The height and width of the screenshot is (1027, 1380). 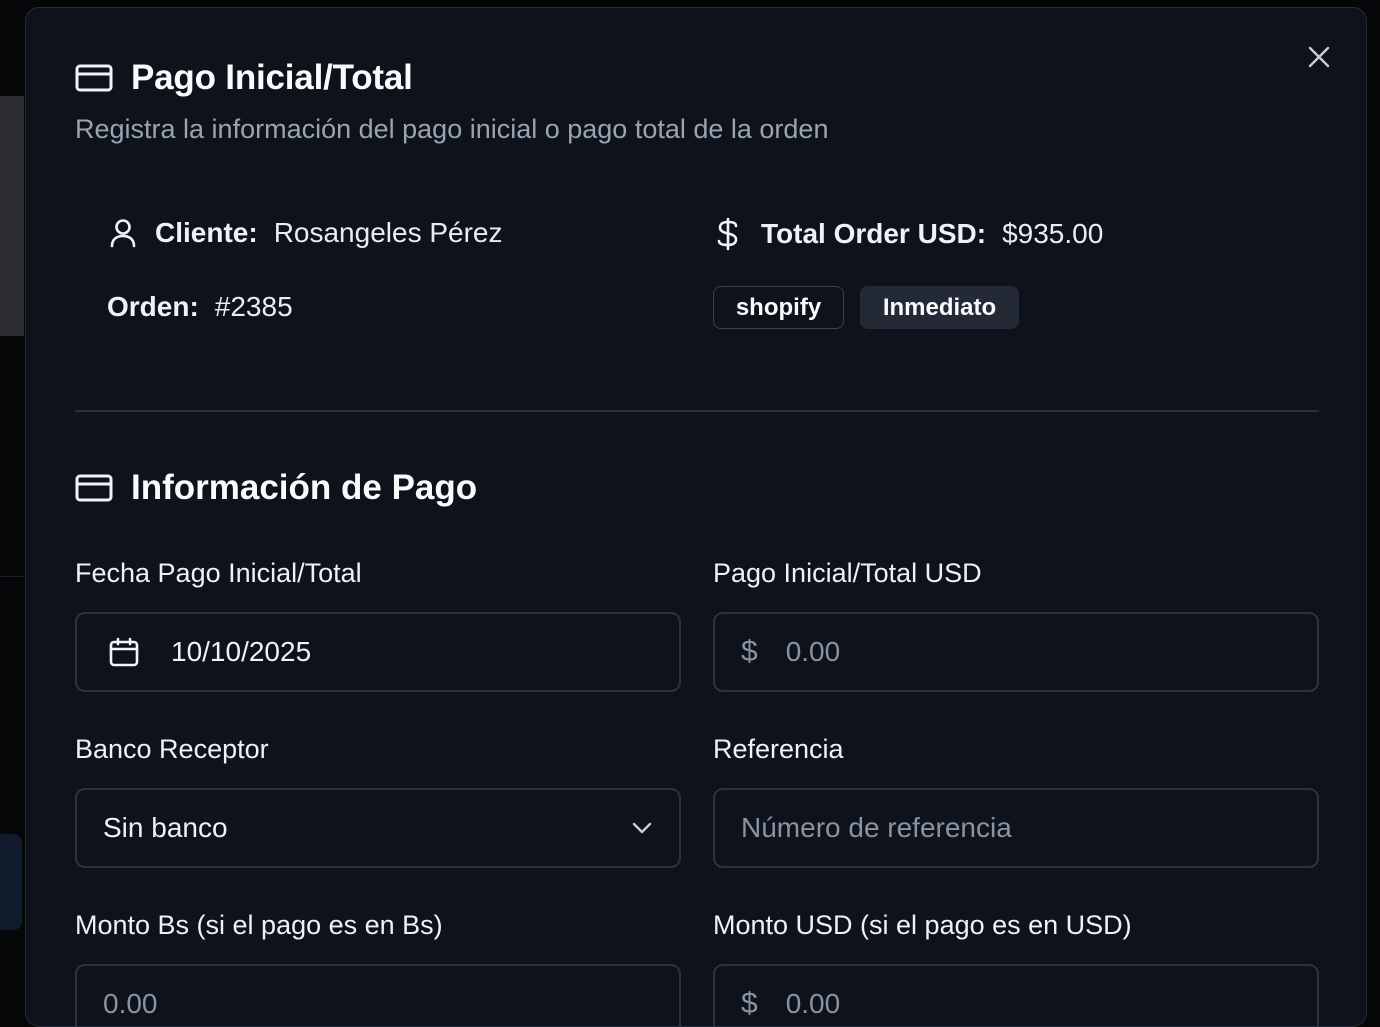 What do you see at coordinates (847, 573) in the screenshot?
I see `pago-usd-label: Pago Inicial/Total USD` at bounding box center [847, 573].